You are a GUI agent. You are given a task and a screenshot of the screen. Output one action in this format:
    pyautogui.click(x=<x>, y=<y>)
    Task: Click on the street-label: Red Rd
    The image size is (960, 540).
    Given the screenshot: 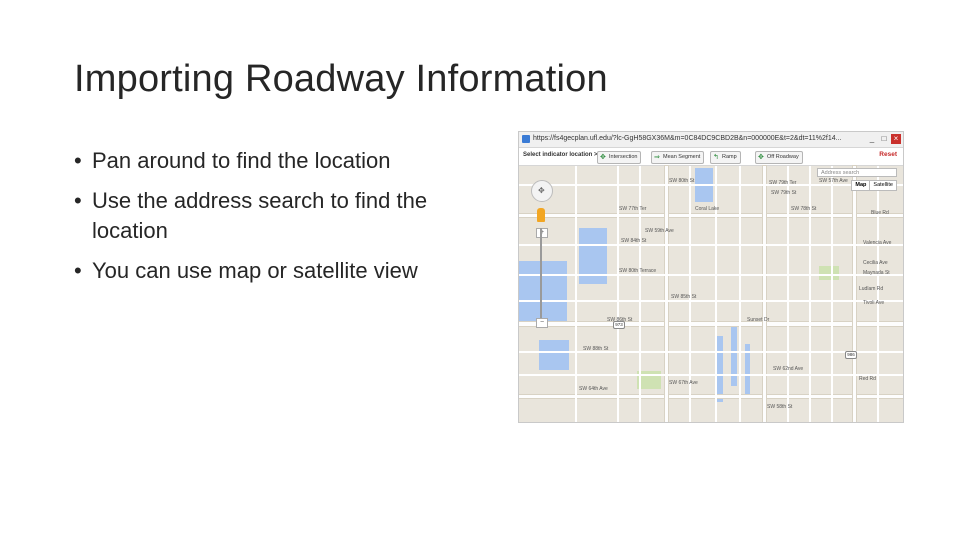 What is the action you would take?
    pyautogui.click(x=867, y=379)
    